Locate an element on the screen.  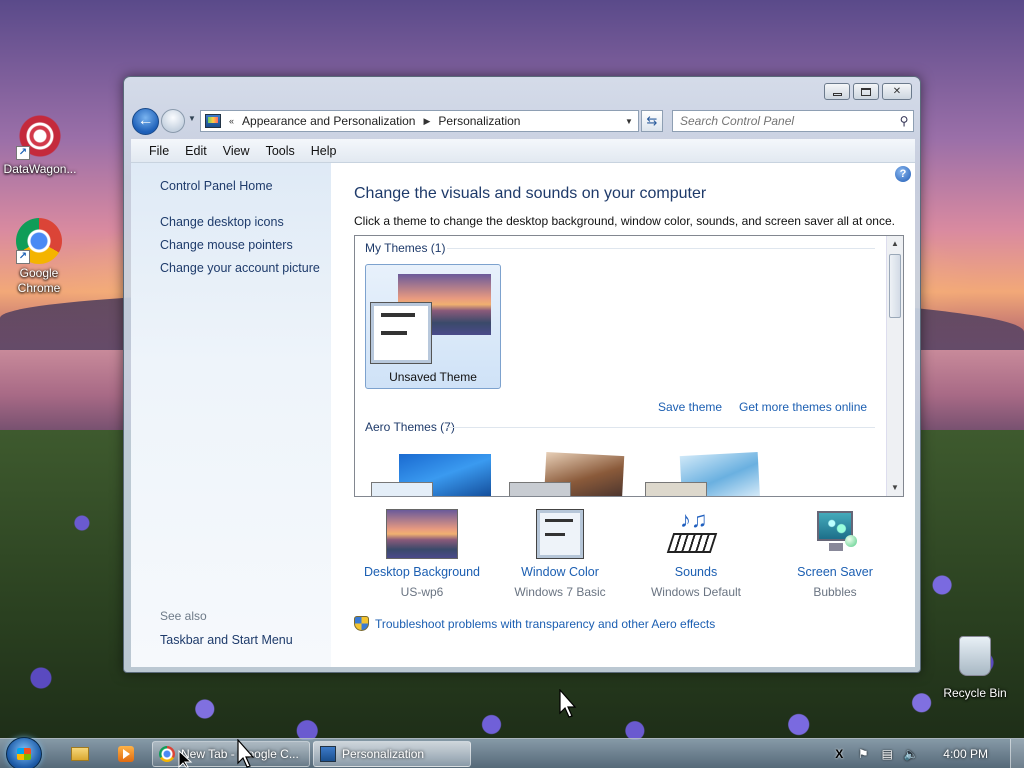
search-icon: ⚲ is located at coordinates (904, 121).